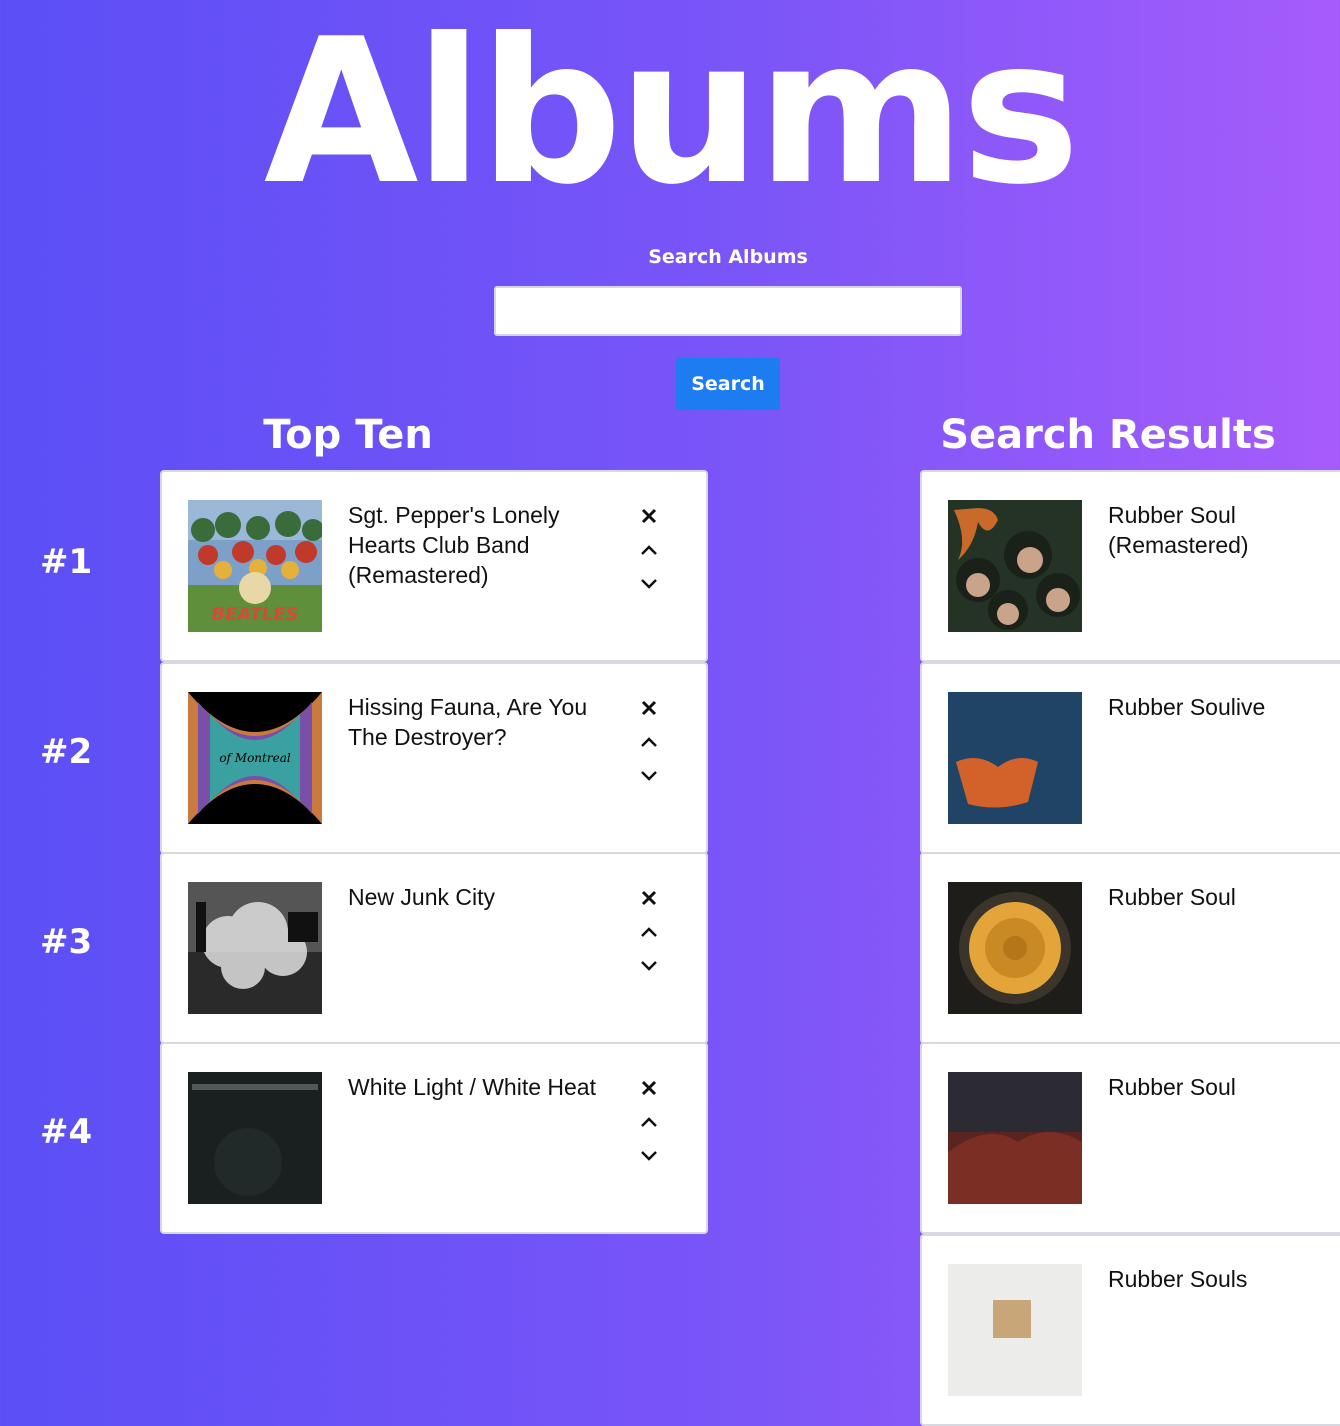 The width and height of the screenshot is (1340, 1426). Describe the element at coordinates (1015, 948) in the screenshot. I see `album-cover-rubber-soul-wheel` at that location.